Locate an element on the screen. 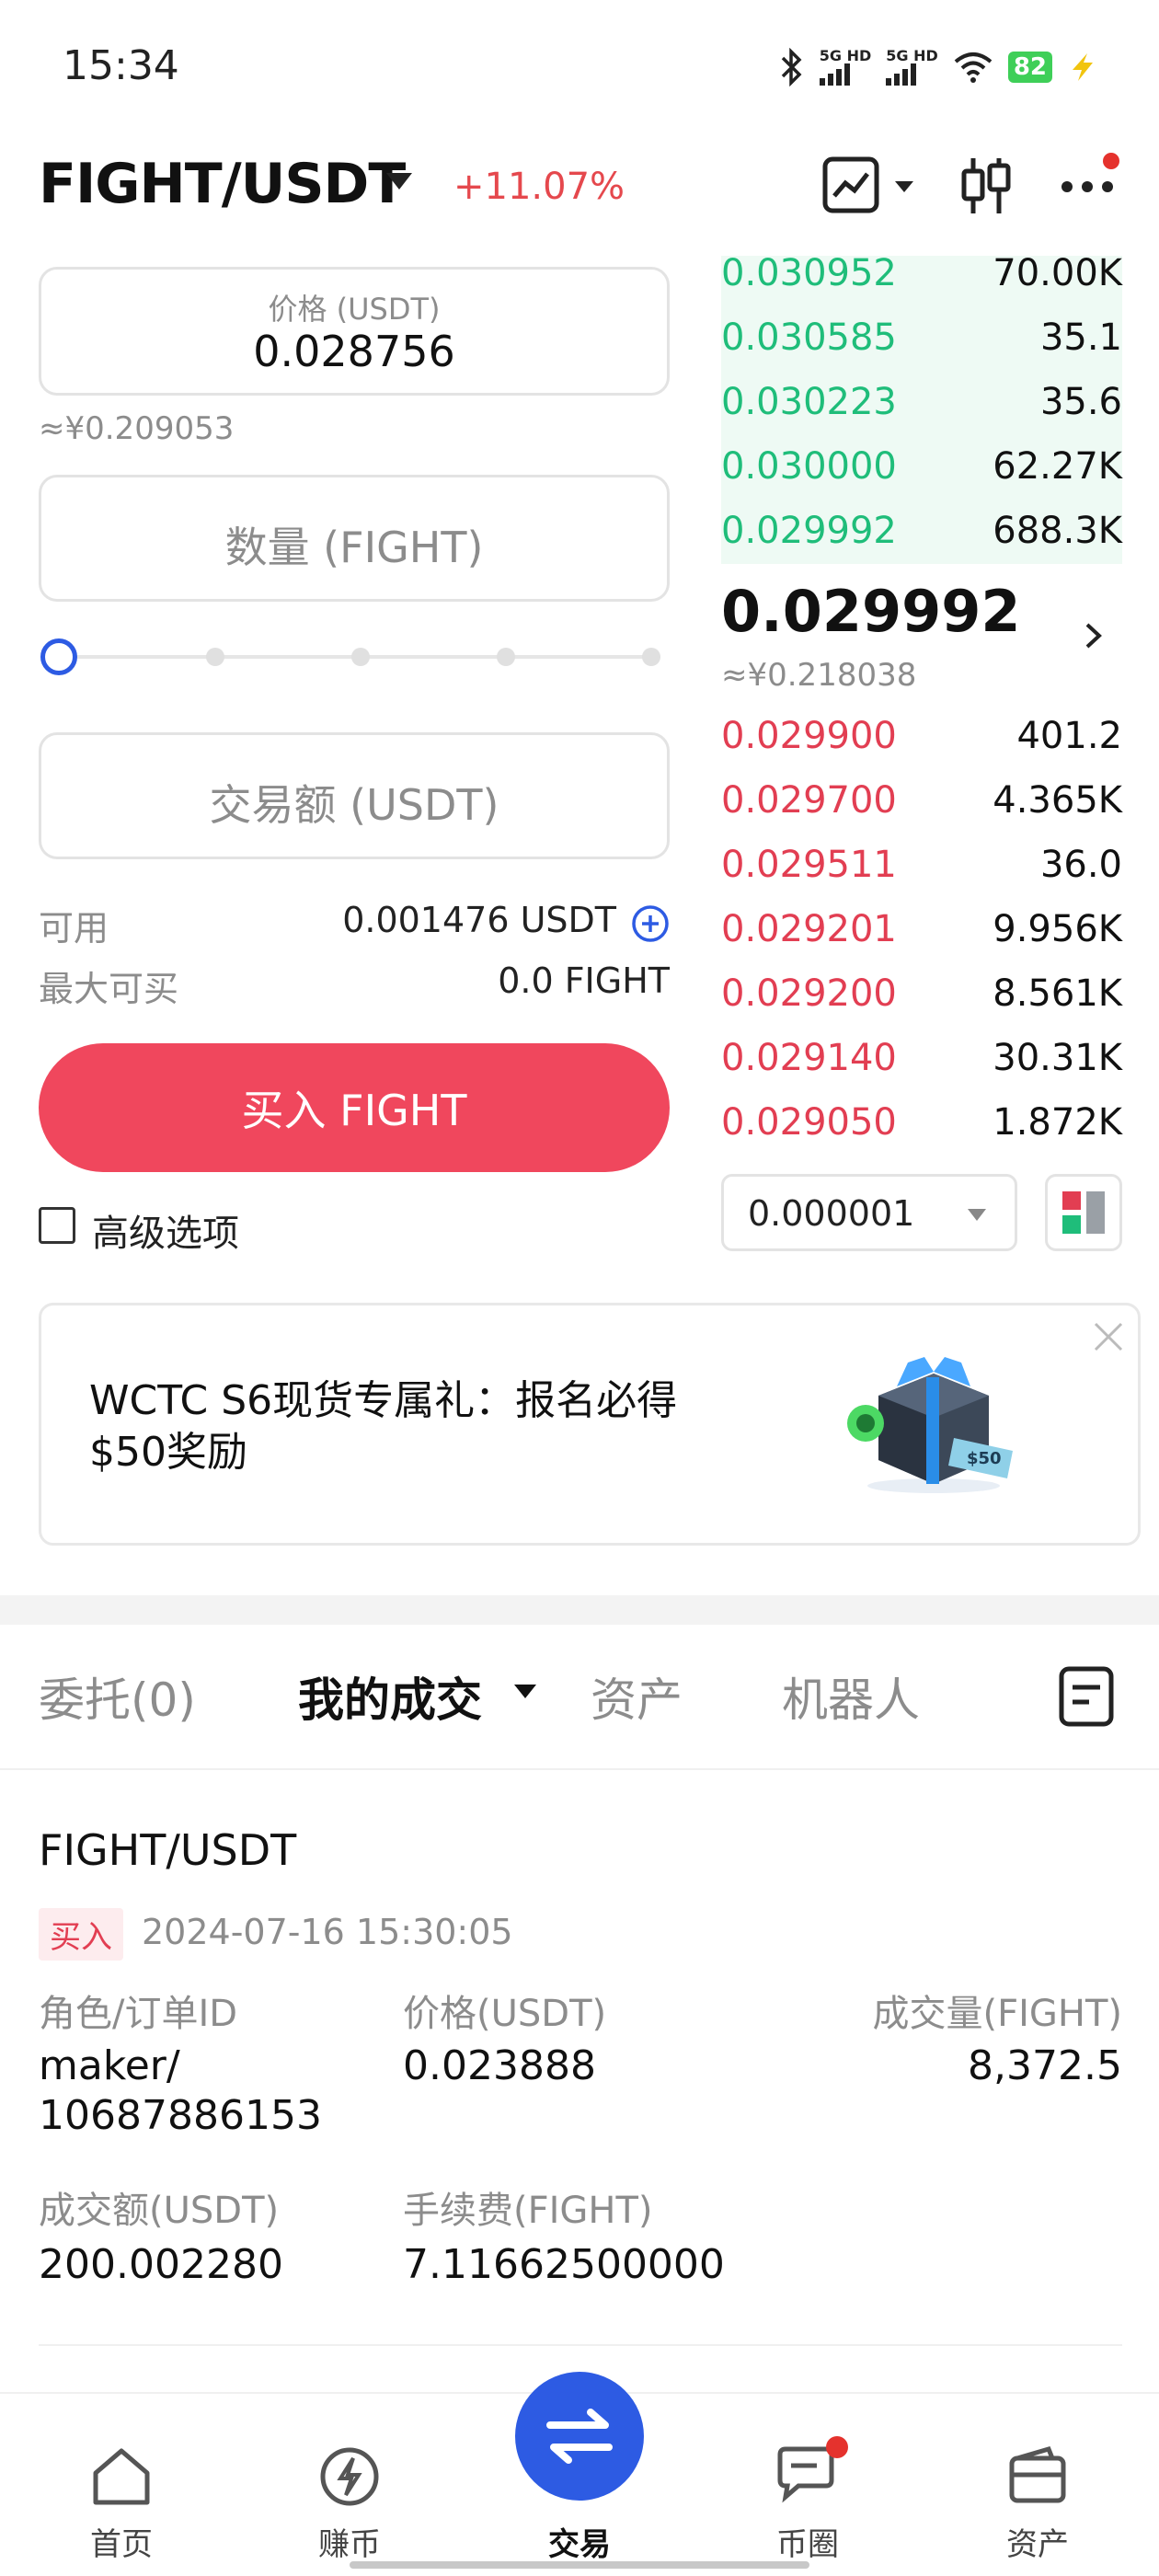 The width and height of the screenshot is (1159, 2576). chevron-right-icon is located at coordinates (1094, 636).